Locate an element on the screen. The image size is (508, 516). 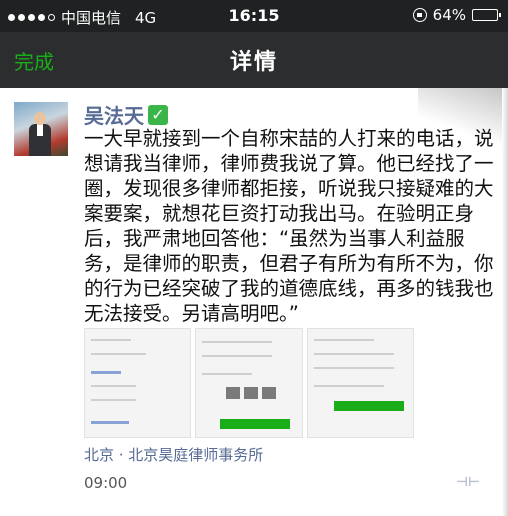
author-name-text: 吴法天 is located at coordinates (114, 116).